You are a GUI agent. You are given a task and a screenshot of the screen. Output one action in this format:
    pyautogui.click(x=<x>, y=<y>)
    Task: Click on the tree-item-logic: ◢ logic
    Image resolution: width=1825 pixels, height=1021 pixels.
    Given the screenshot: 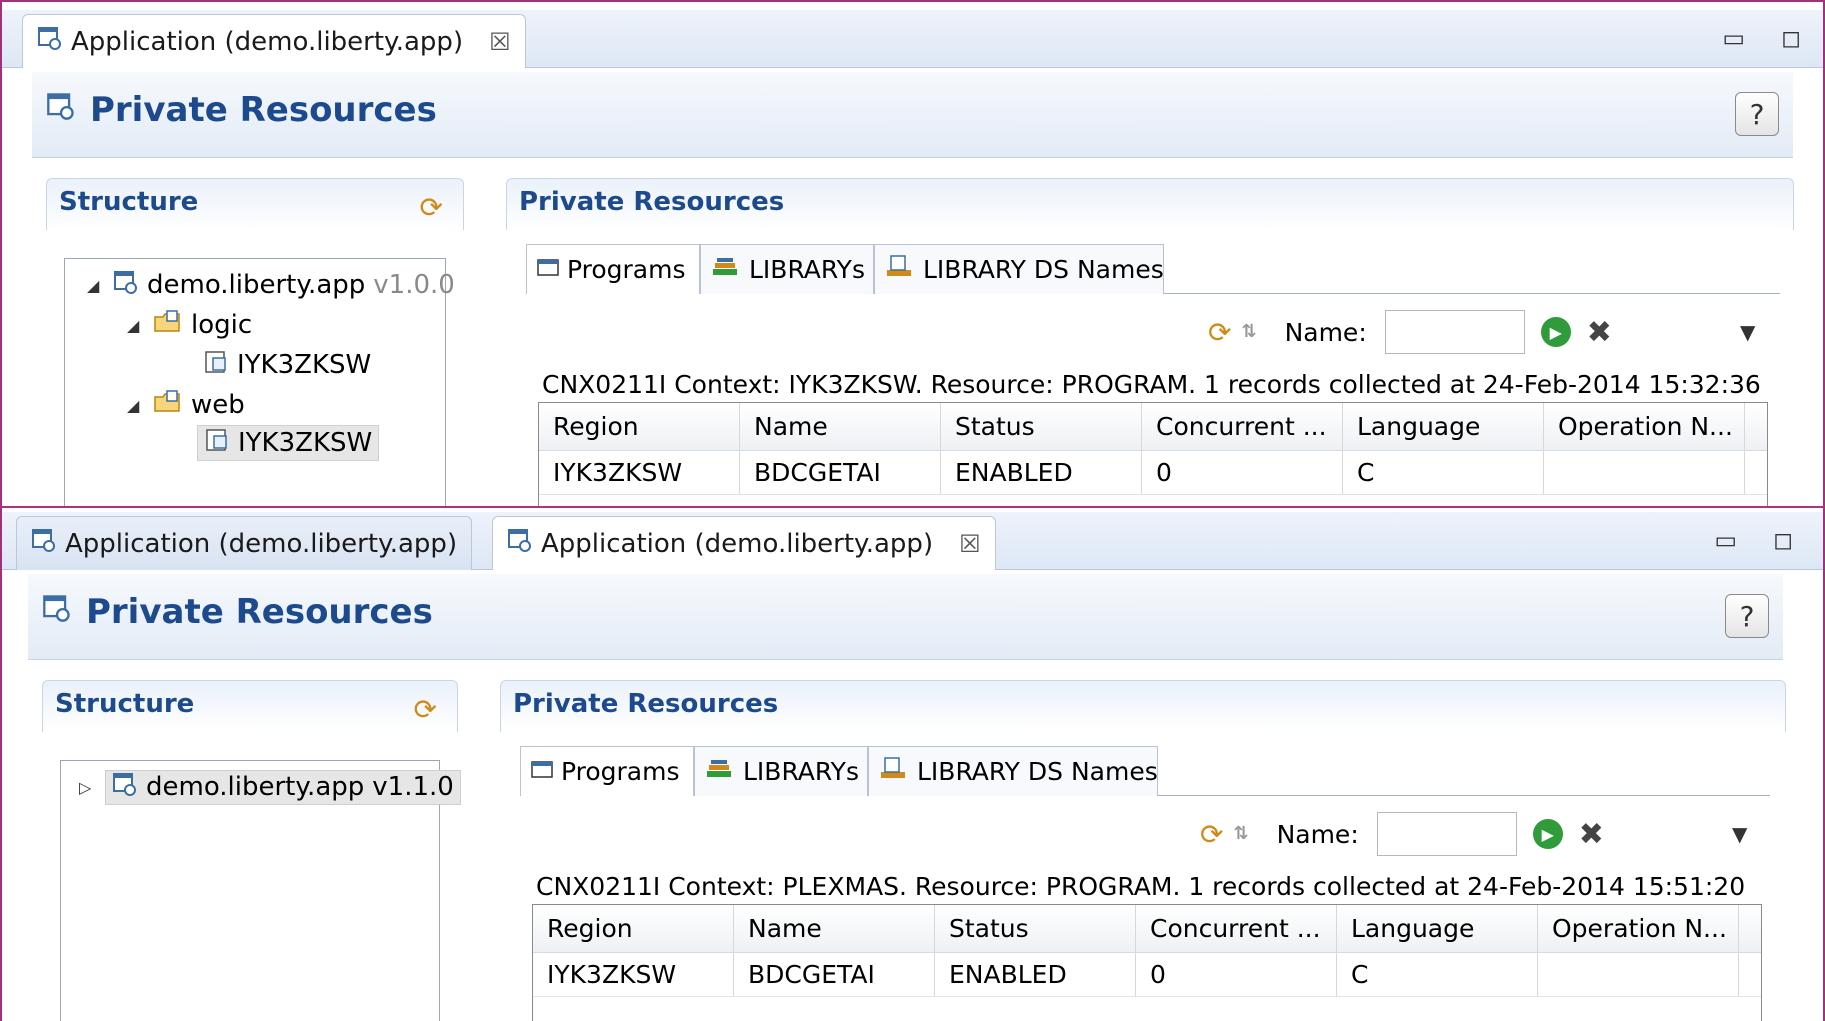 What is the action you would take?
    pyautogui.click(x=189, y=325)
    